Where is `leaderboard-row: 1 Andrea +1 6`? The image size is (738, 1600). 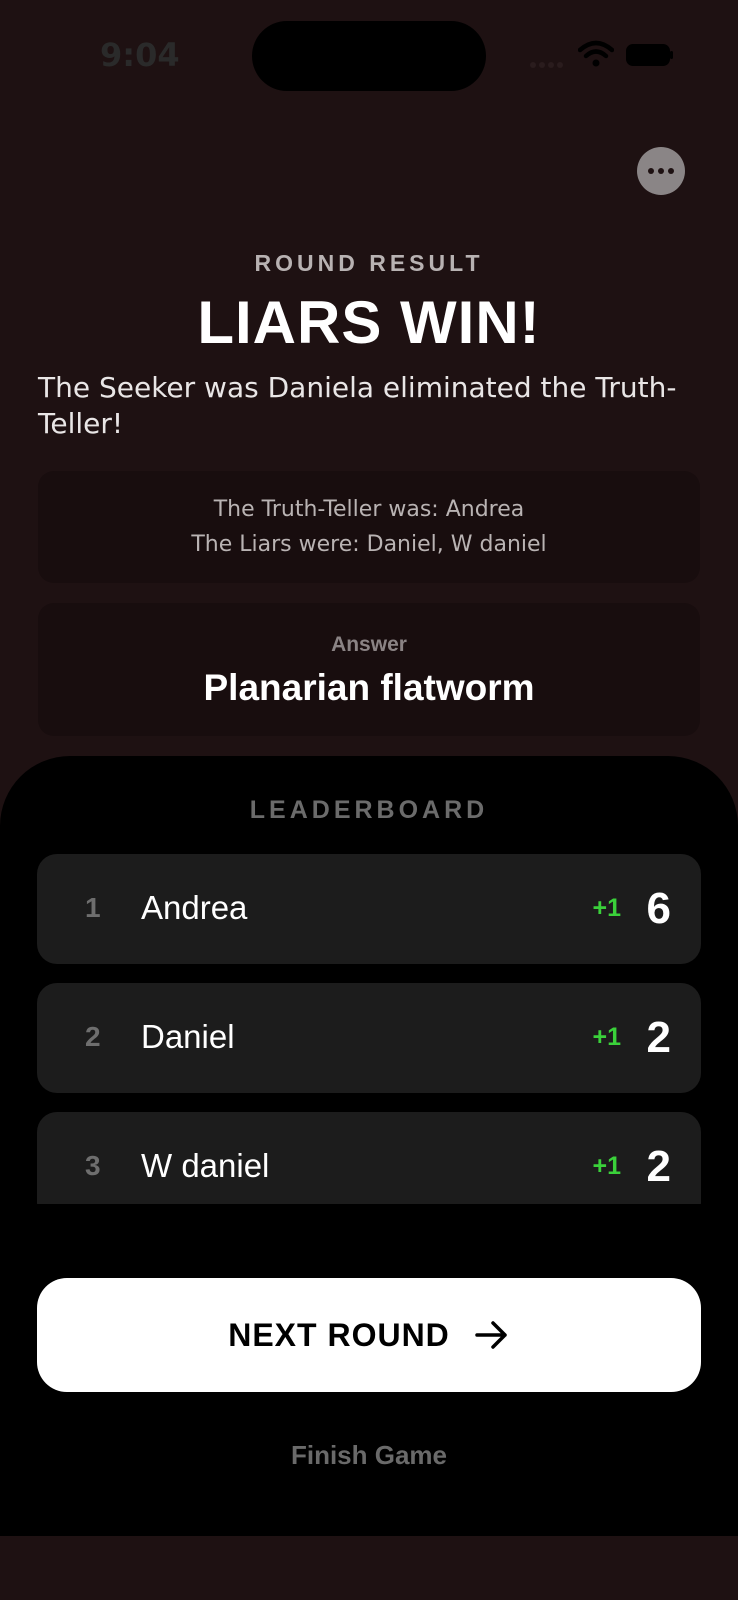
leaderboard-row: 1 Andrea +1 6 is located at coordinates (369, 909).